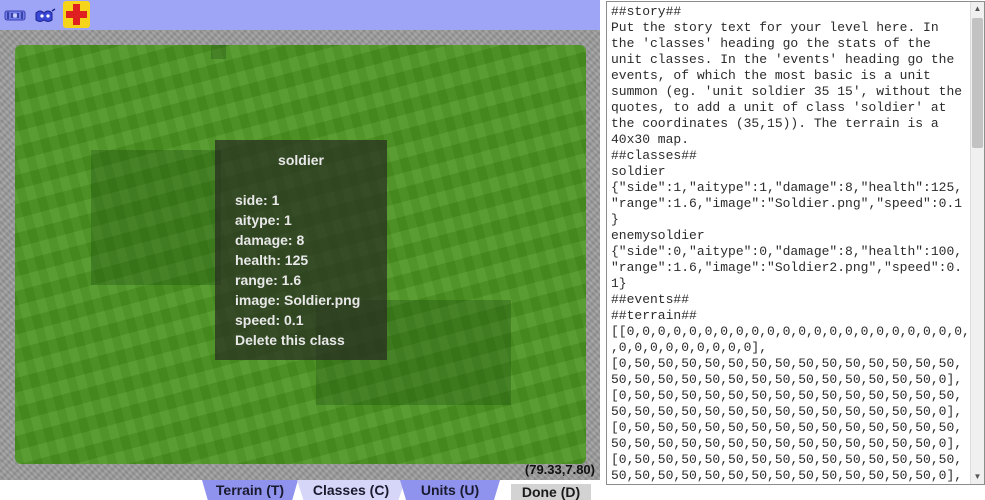 This screenshot has height=500, width=985. I want to click on tab-label: Classes (C), so click(351, 490).